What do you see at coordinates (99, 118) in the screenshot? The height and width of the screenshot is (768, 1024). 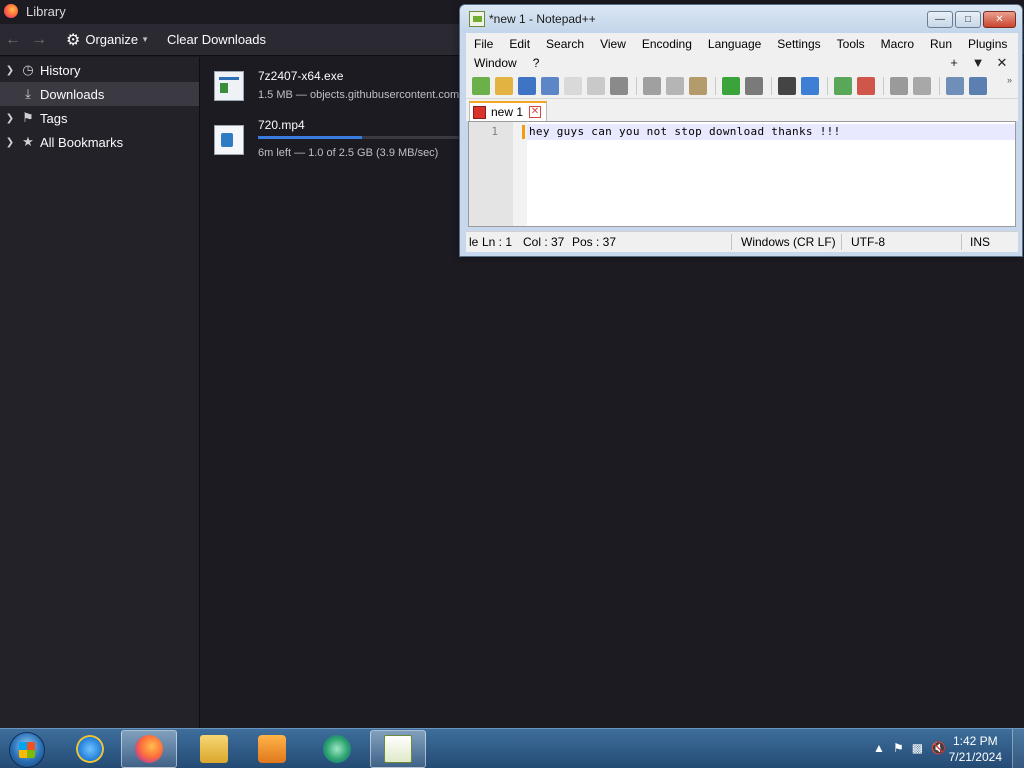 I see `sidebar-item-tags: ❯ ⚑ Tags` at bounding box center [99, 118].